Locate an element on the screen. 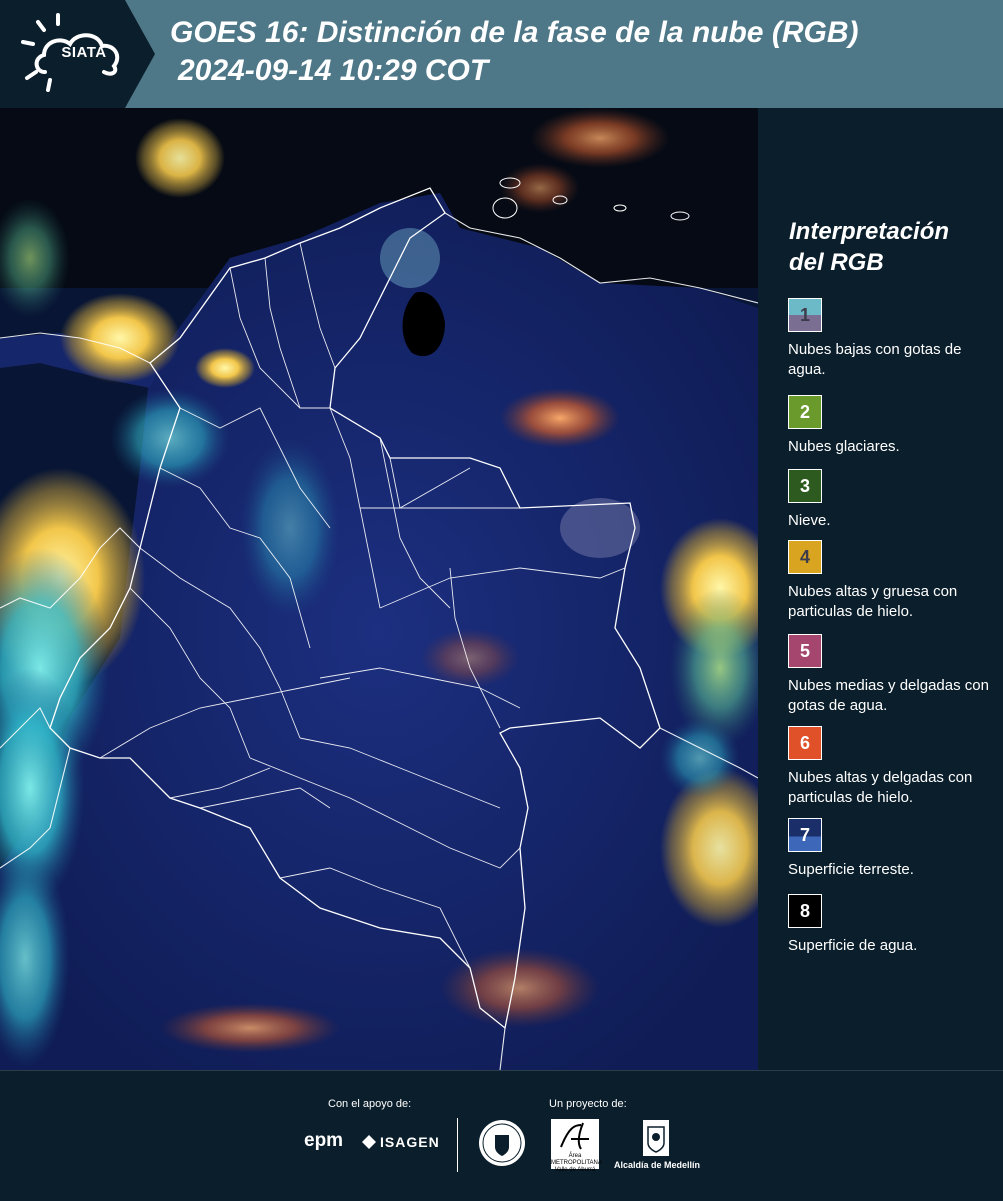  alcaldia-medellin-text: Alcaldía de Medellín is located at coordinates (657, 1165).